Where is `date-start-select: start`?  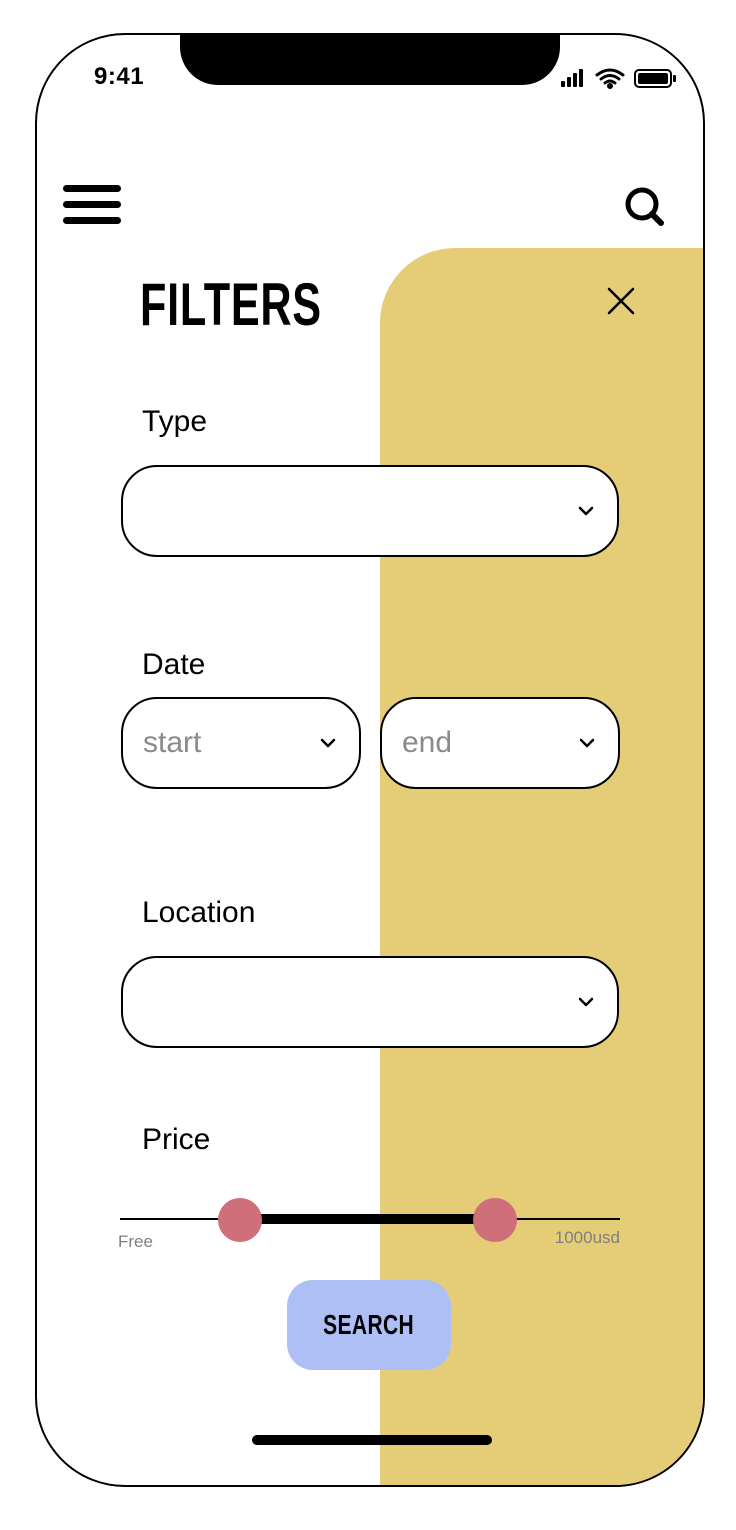 date-start-select: start is located at coordinates (241, 743).